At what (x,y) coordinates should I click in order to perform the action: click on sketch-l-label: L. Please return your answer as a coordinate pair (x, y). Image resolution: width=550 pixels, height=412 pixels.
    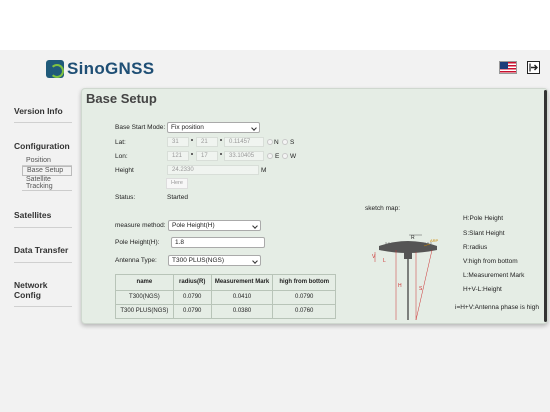
    Looking at the image, I should click on (384, 261).